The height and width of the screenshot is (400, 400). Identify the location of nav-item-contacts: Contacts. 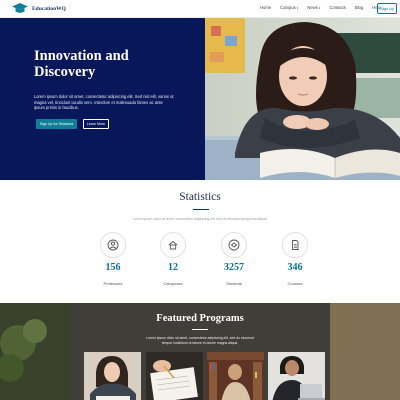
(337, 7).